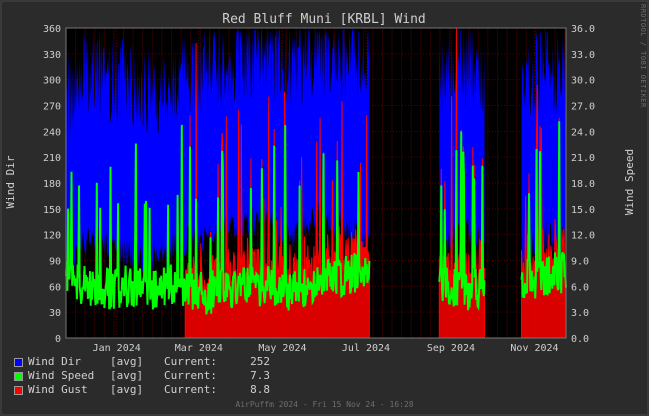 Image resolution: width=649 pixels, height=416 pixels. Describe the element at coordinates (117, 348) in the screenshot. I see `x-tick-label: Jan 2024` at that location.